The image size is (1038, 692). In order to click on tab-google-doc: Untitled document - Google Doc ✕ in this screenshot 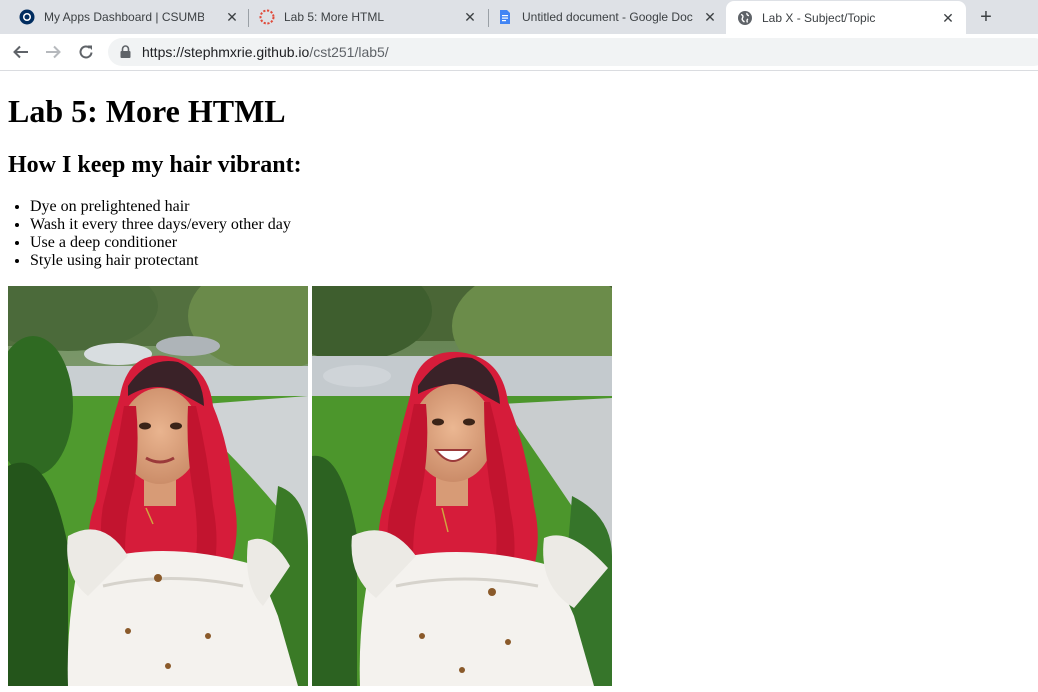, I will do `click(606, 17)`.